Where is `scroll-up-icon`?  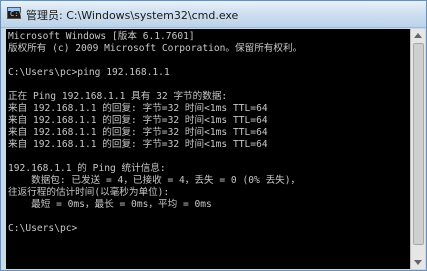 scroll-up-icon is located at coordinates (418, 35).